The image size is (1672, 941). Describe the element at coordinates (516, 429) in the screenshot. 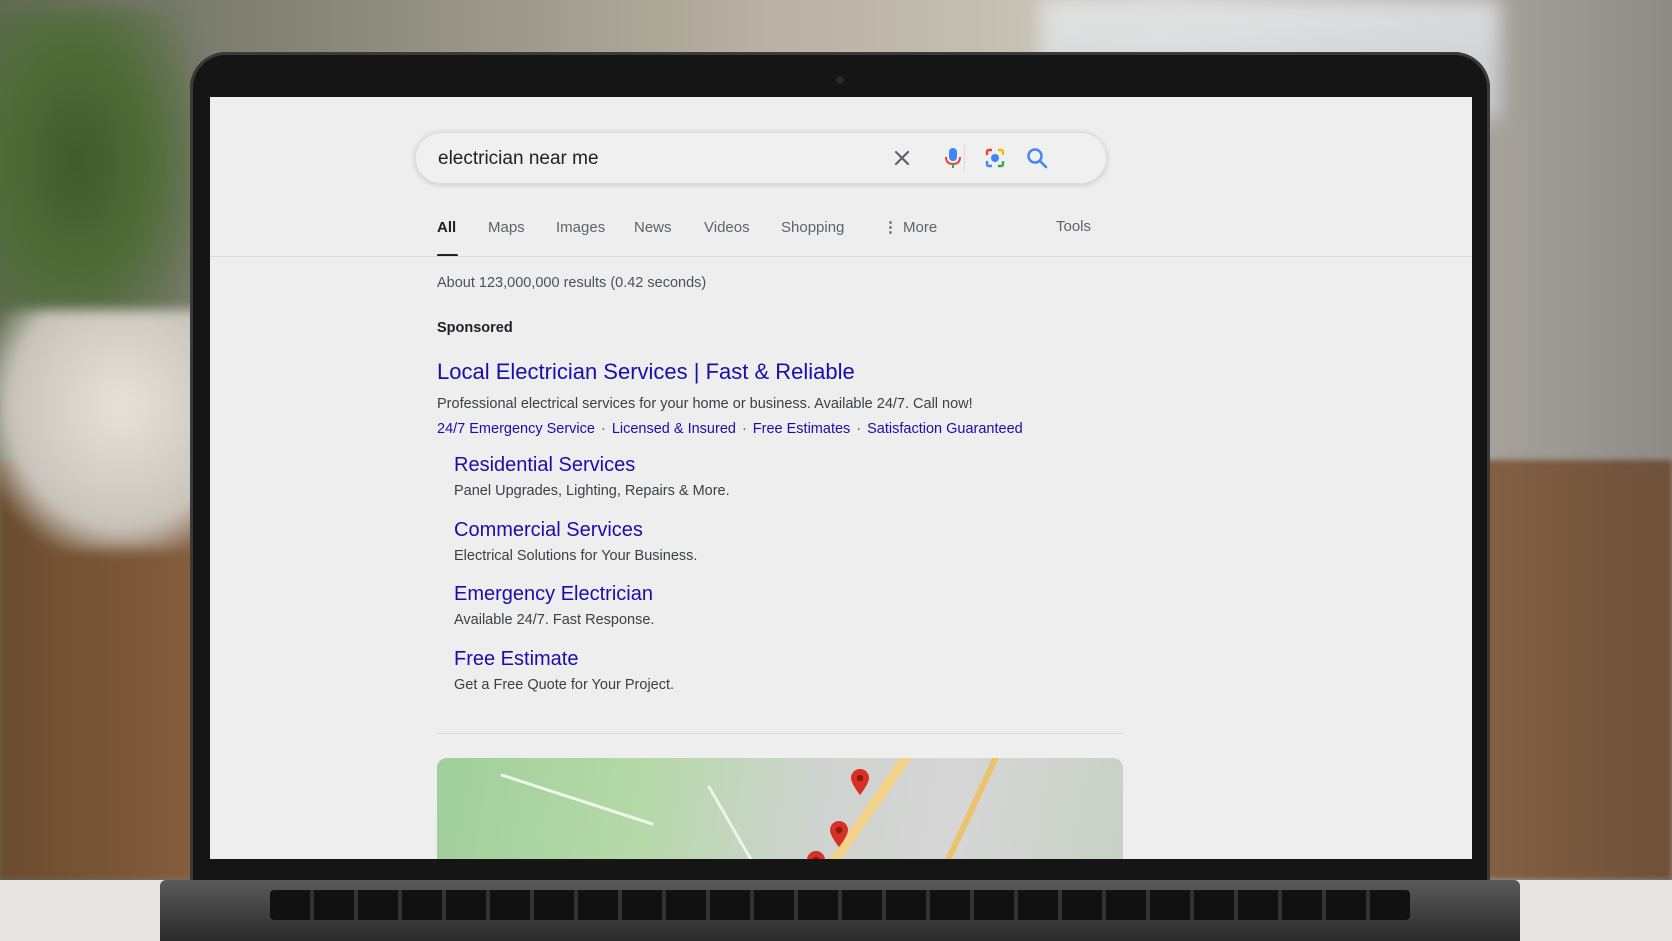

I see `ad-extension-link: 24/7 Emergency Service` at that location.